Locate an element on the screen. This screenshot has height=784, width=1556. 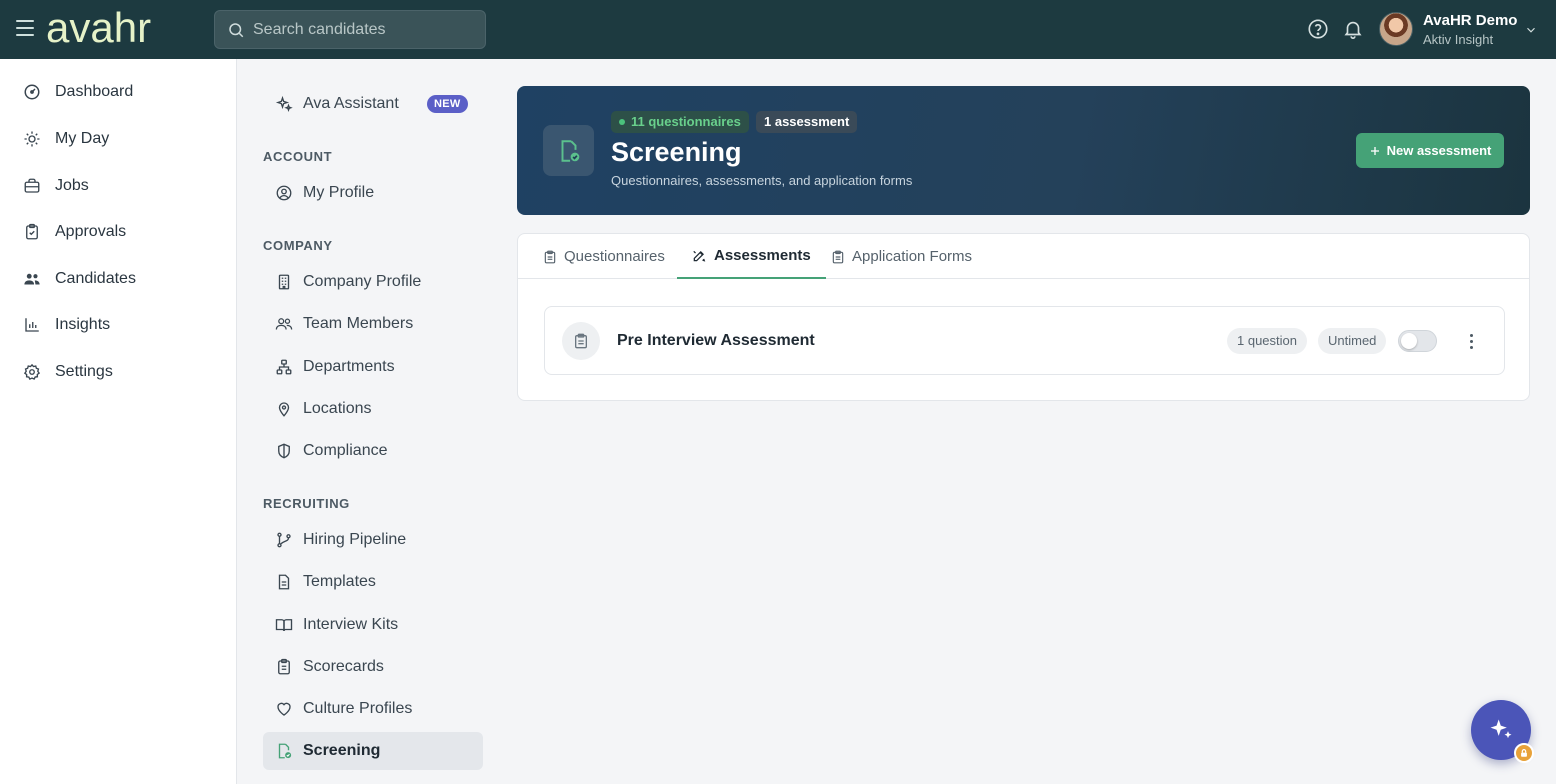
sidebar-item-screening: Screening is located at coordinates (373, 751).